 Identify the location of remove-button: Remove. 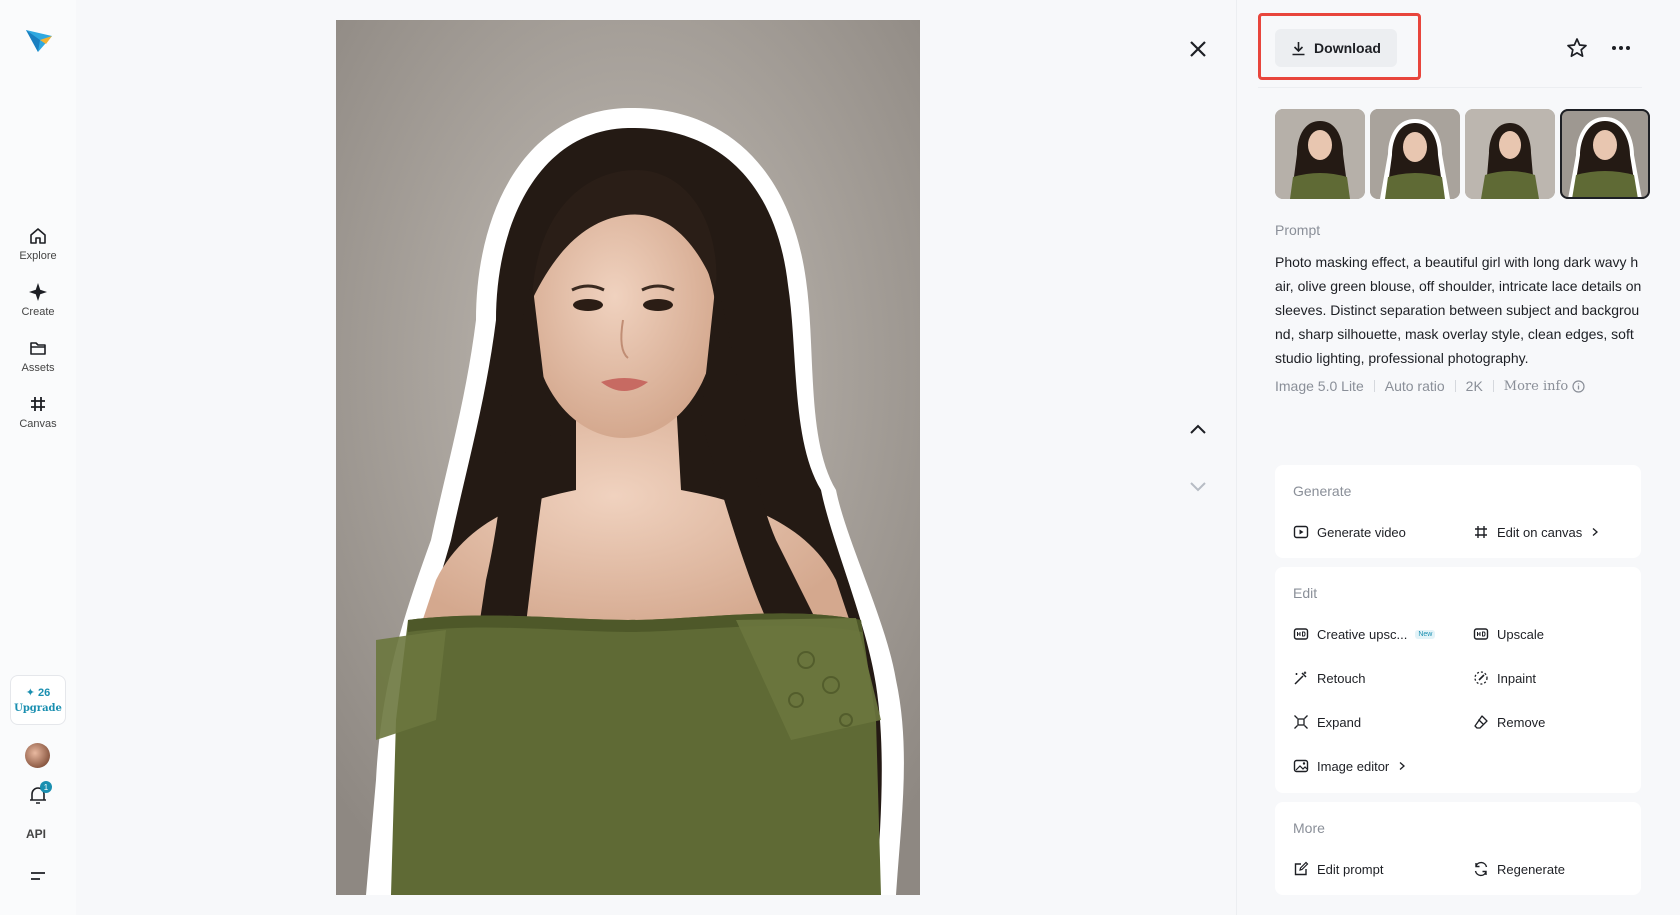
(1509, 722).